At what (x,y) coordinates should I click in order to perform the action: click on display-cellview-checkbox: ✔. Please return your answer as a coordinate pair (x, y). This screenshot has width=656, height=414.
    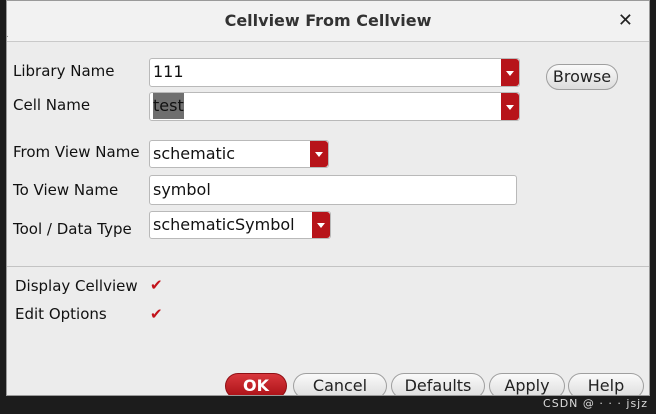
    Looking at the image, I should click on (156, 285).